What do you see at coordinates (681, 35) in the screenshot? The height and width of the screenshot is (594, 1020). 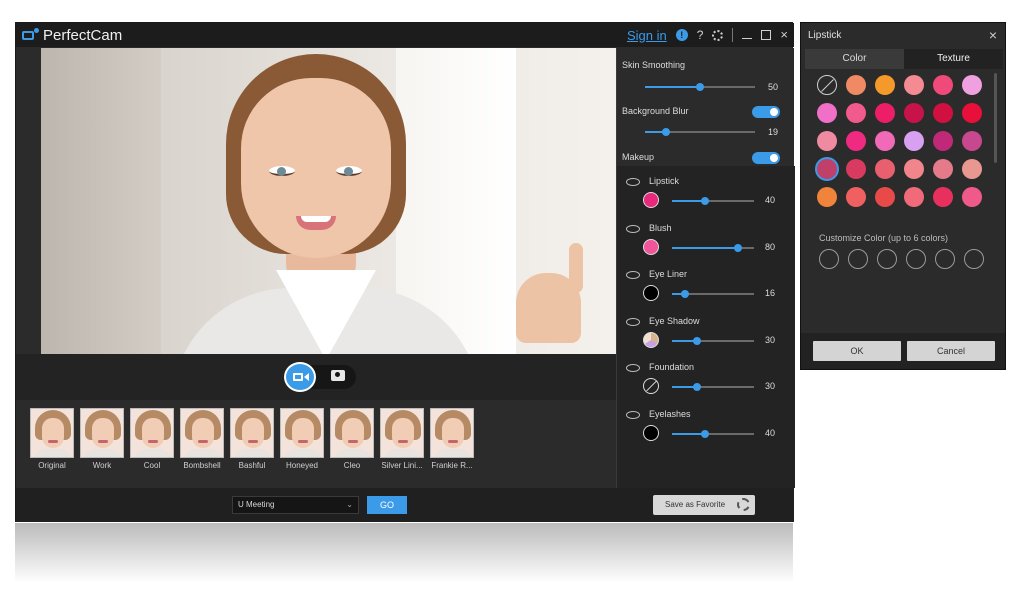 I see `notification-icon: !` at bounding box center [681, 35].